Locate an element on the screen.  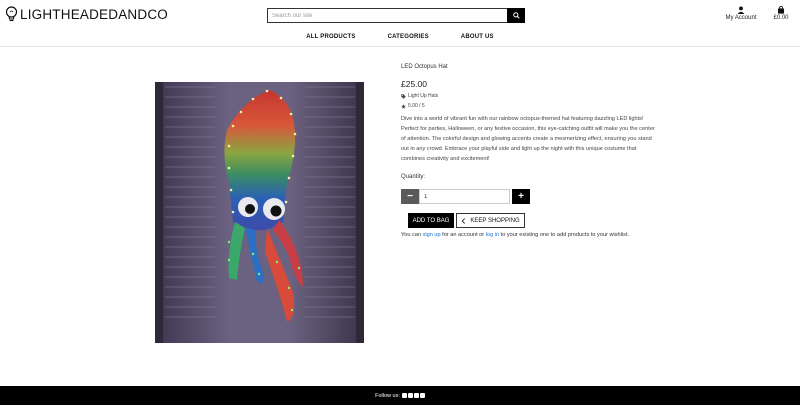
twitter-icon is located at coordinates (410, 395).